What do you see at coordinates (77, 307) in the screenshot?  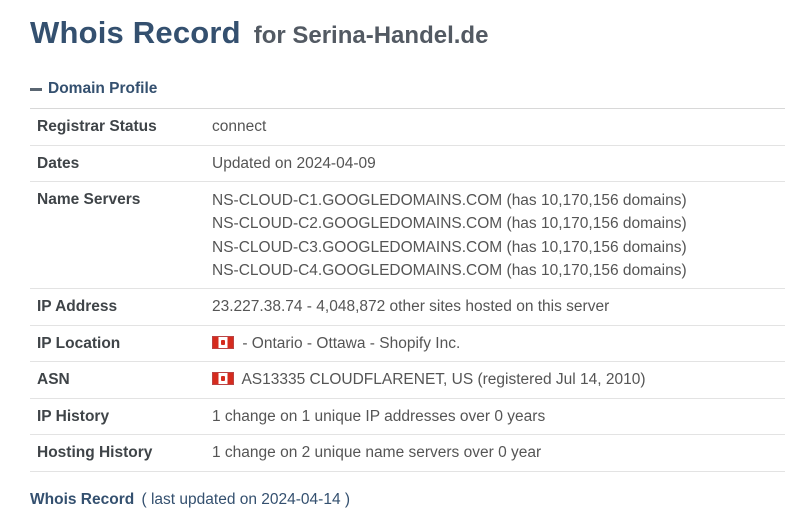 I see `row-label: IP Address` at bounding box center [77, 307].